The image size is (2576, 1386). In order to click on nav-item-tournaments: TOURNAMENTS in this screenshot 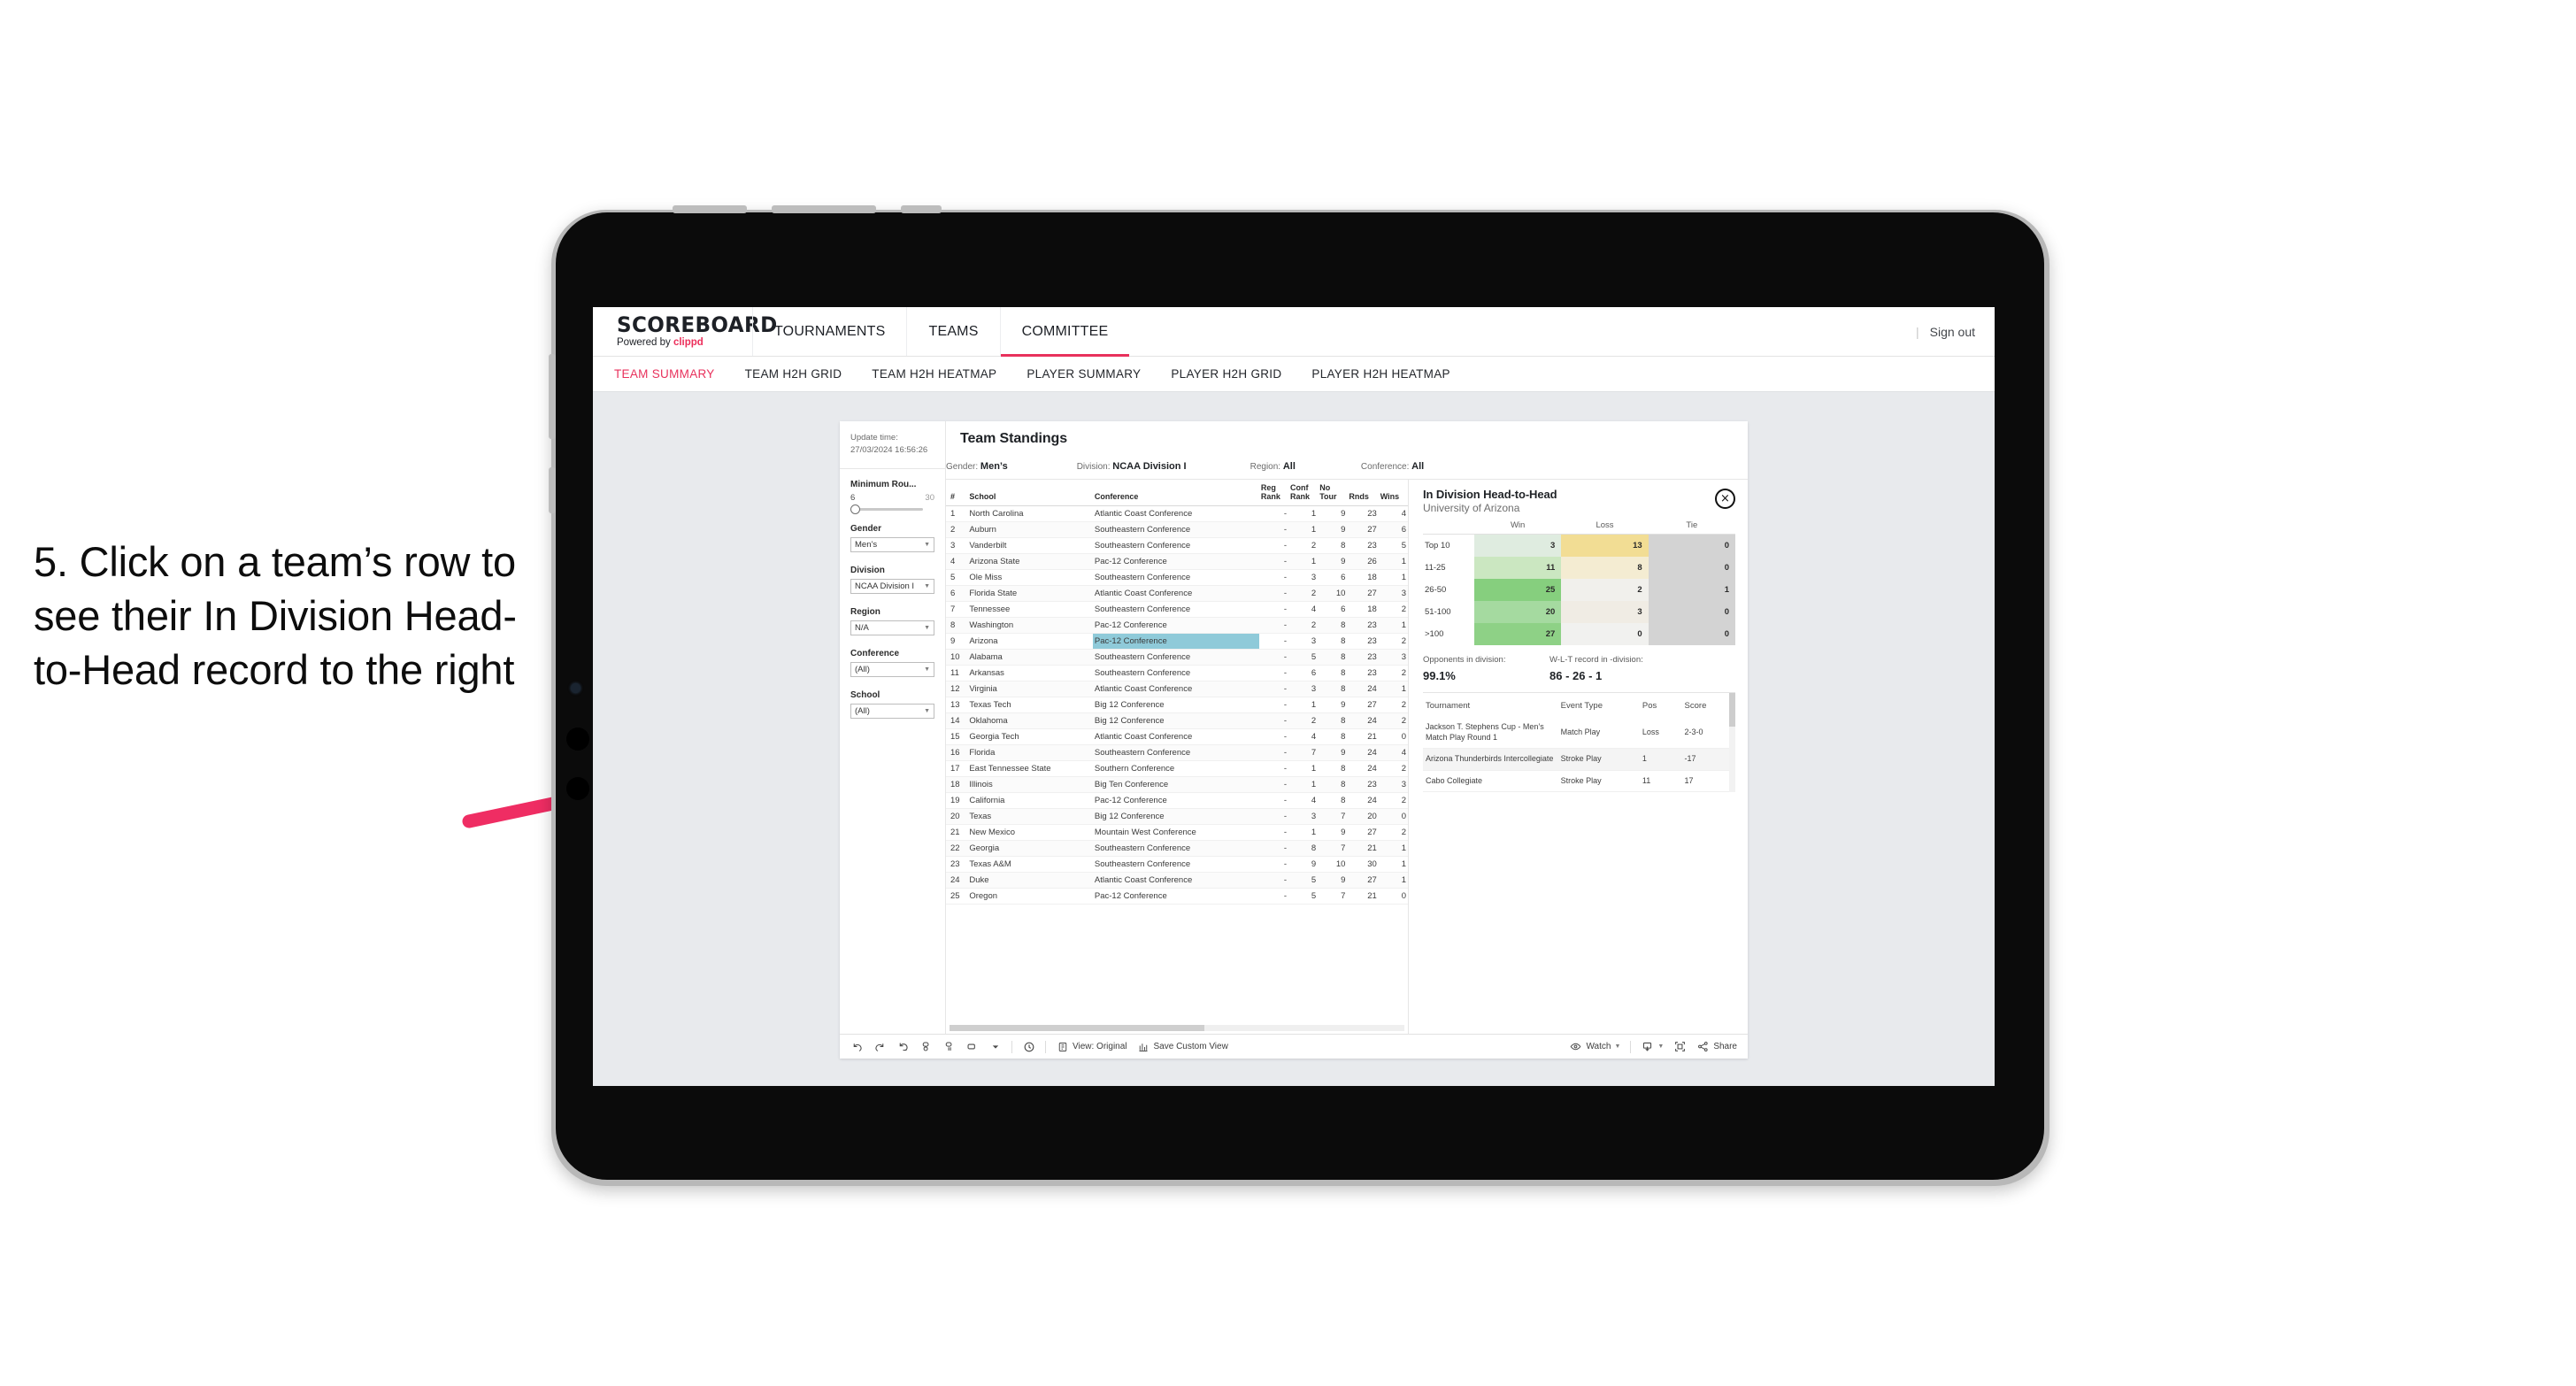, I will do `click(829, 331)`.